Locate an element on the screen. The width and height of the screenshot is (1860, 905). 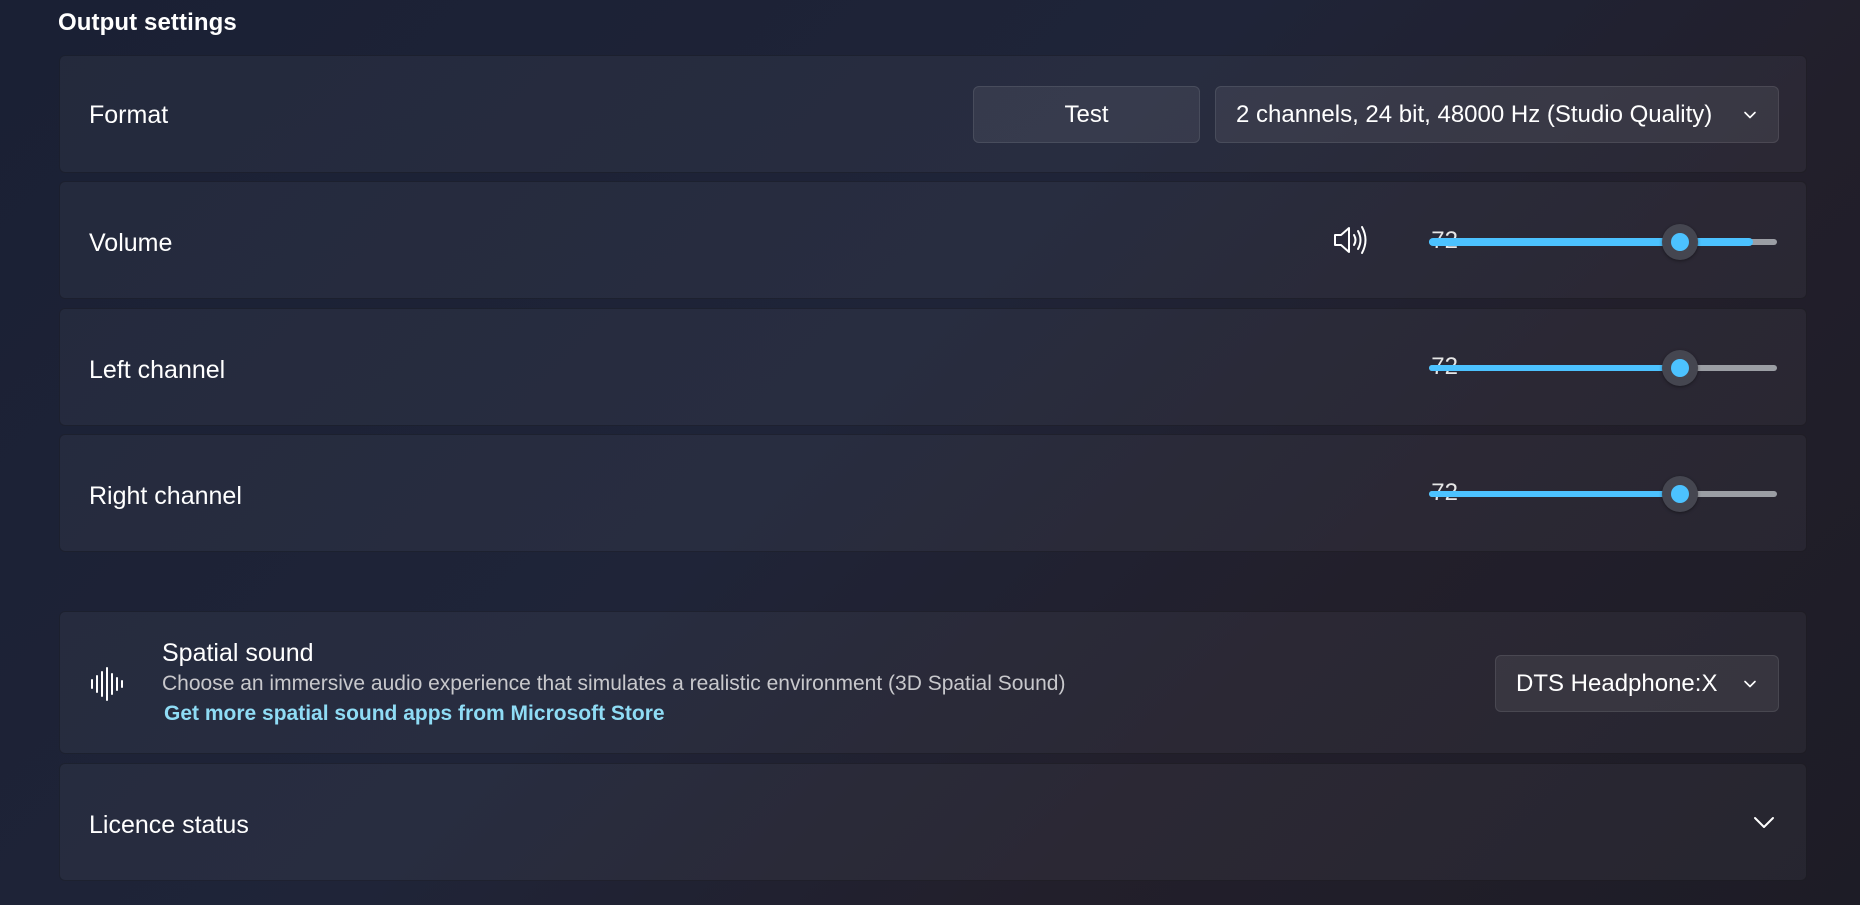
section-title: Output settings is located at coordinates (147, 22).